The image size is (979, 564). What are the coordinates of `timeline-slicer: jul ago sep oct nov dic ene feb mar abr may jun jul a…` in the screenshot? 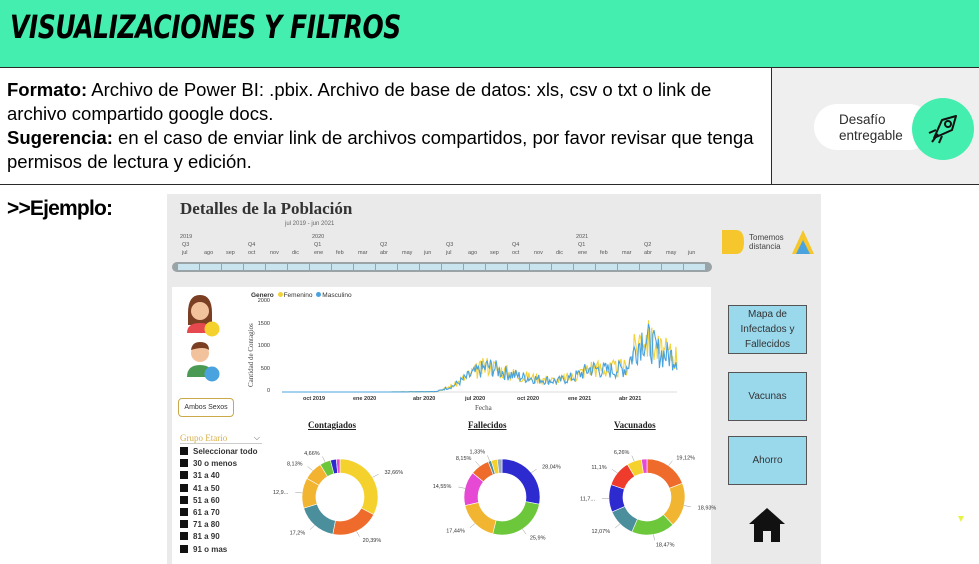 It's located at (442, 255).